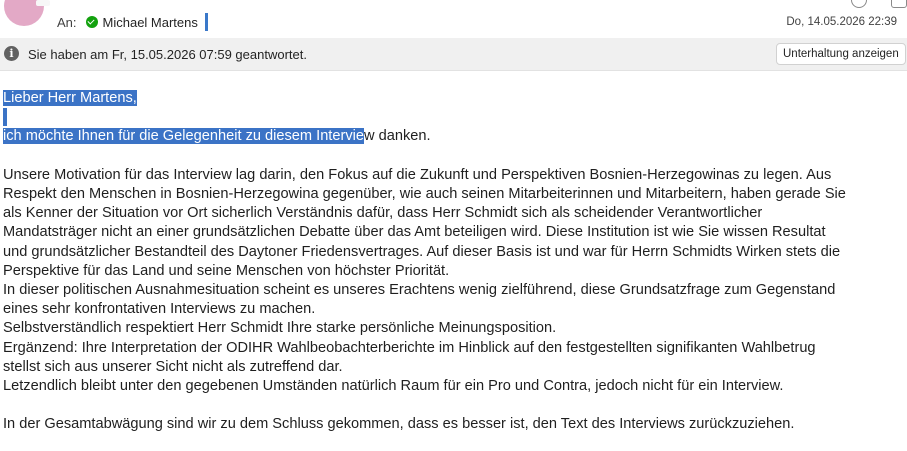 The height and width of the screenshot is (451, 907). I want to click on thanks-rest: w danken., so click(397, 136).